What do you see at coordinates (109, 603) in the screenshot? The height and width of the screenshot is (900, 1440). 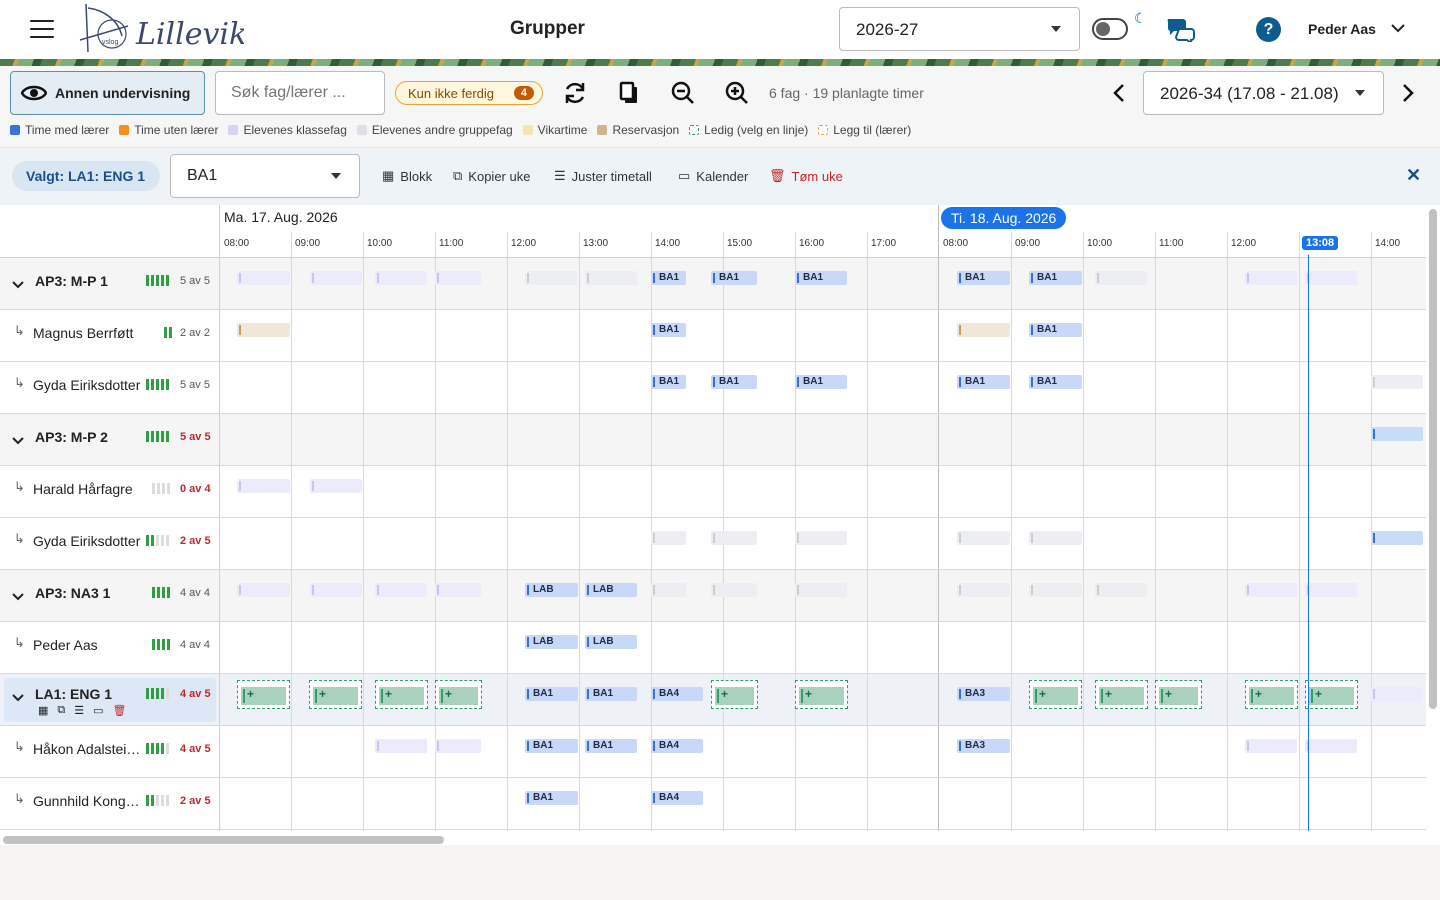 I see `group-row: AP3: NA3 1 4 av 4` at bounding box center [109, 603].